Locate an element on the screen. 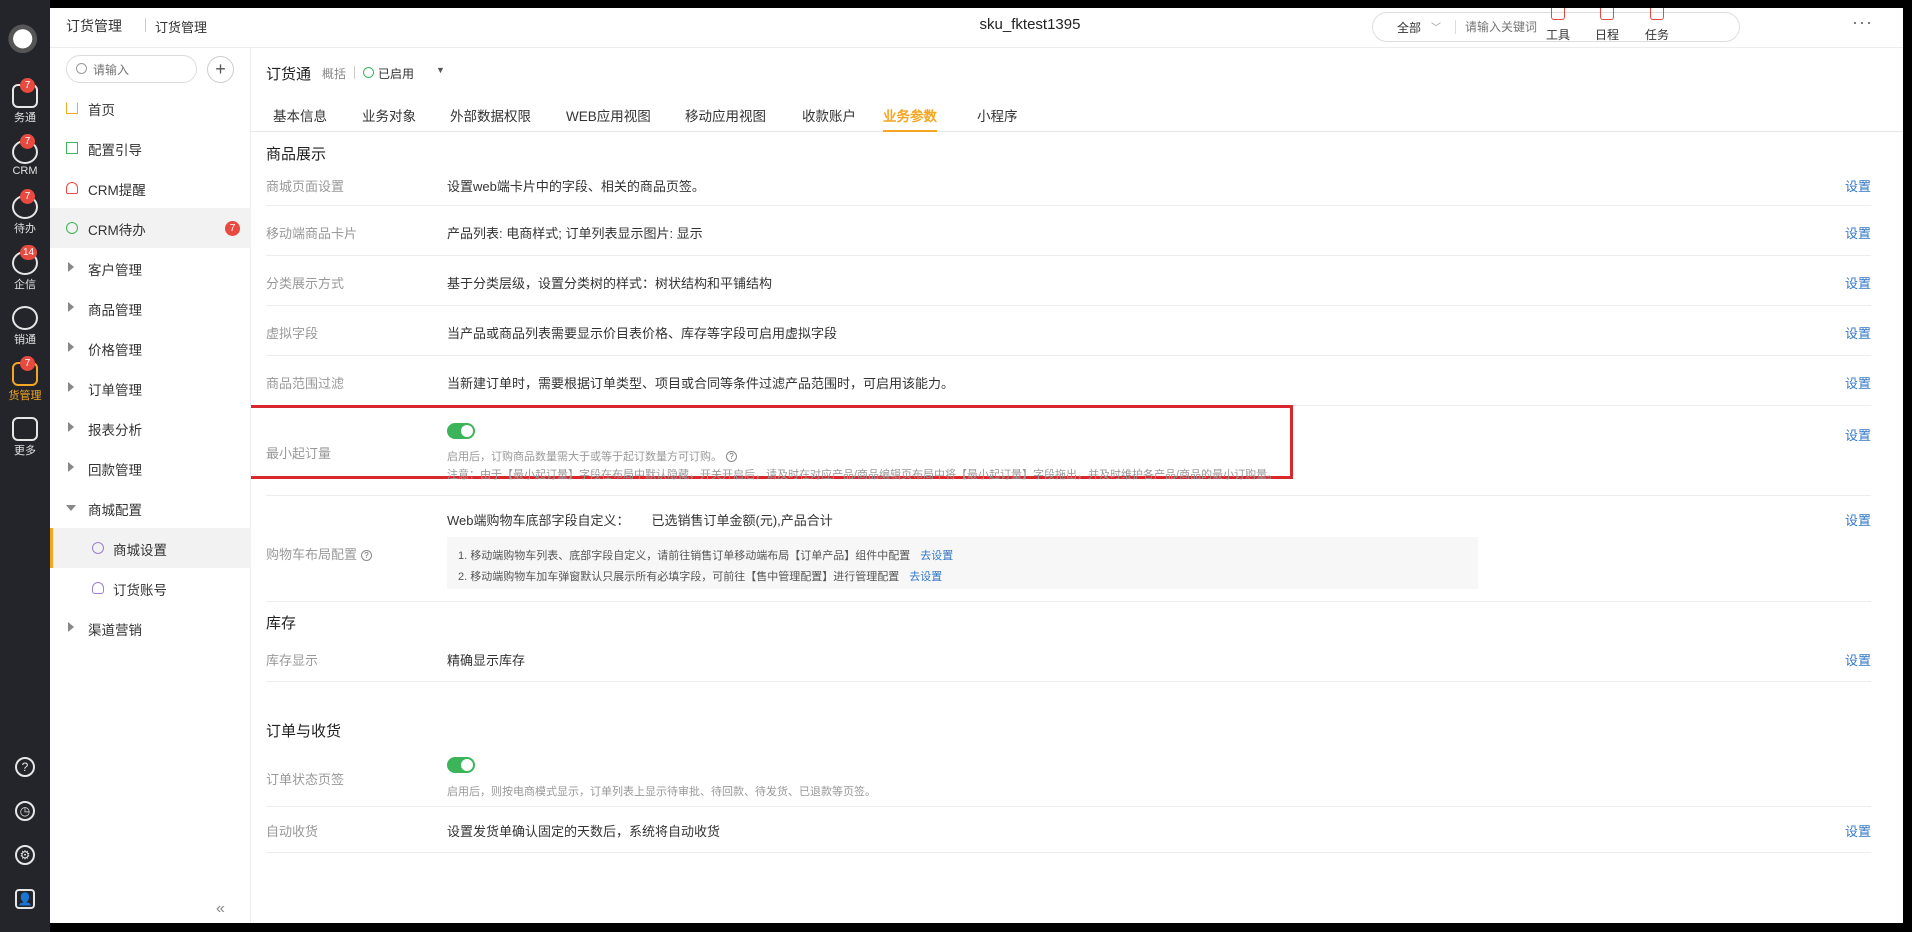 The width and height of the screenshot is (1912, 932). tab-external-data-permission: 外部数据权限 is located at coordinates (490, 118).